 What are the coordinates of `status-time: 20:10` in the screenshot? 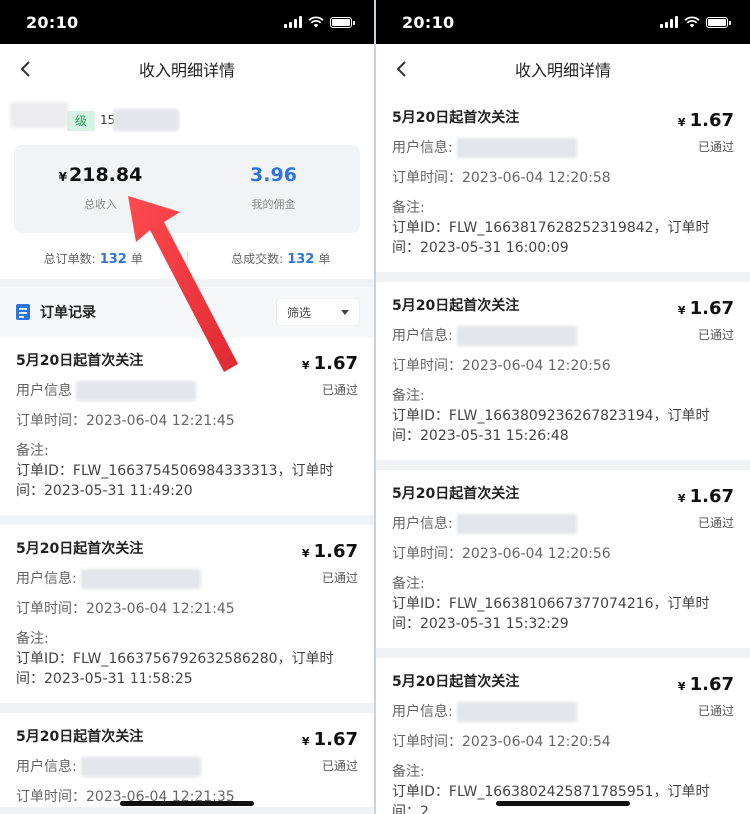 It's located at (428, 22).